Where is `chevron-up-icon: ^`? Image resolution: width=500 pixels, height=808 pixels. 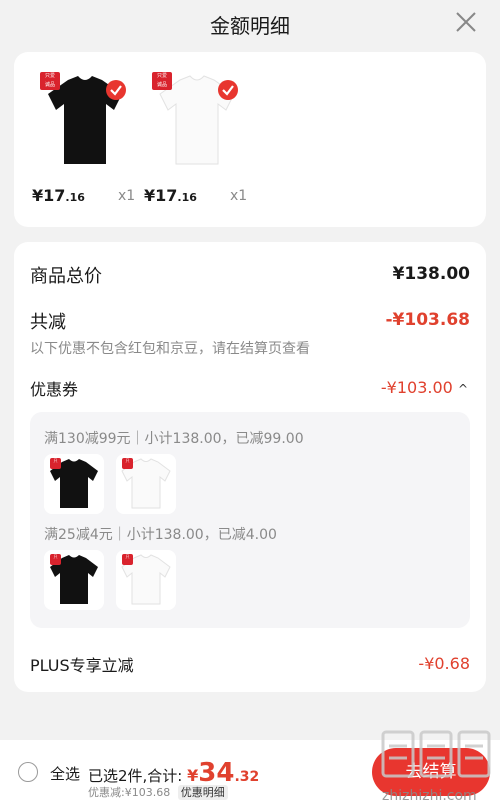
chevron-up-icon: ^ is located at coordinates (462, 389).